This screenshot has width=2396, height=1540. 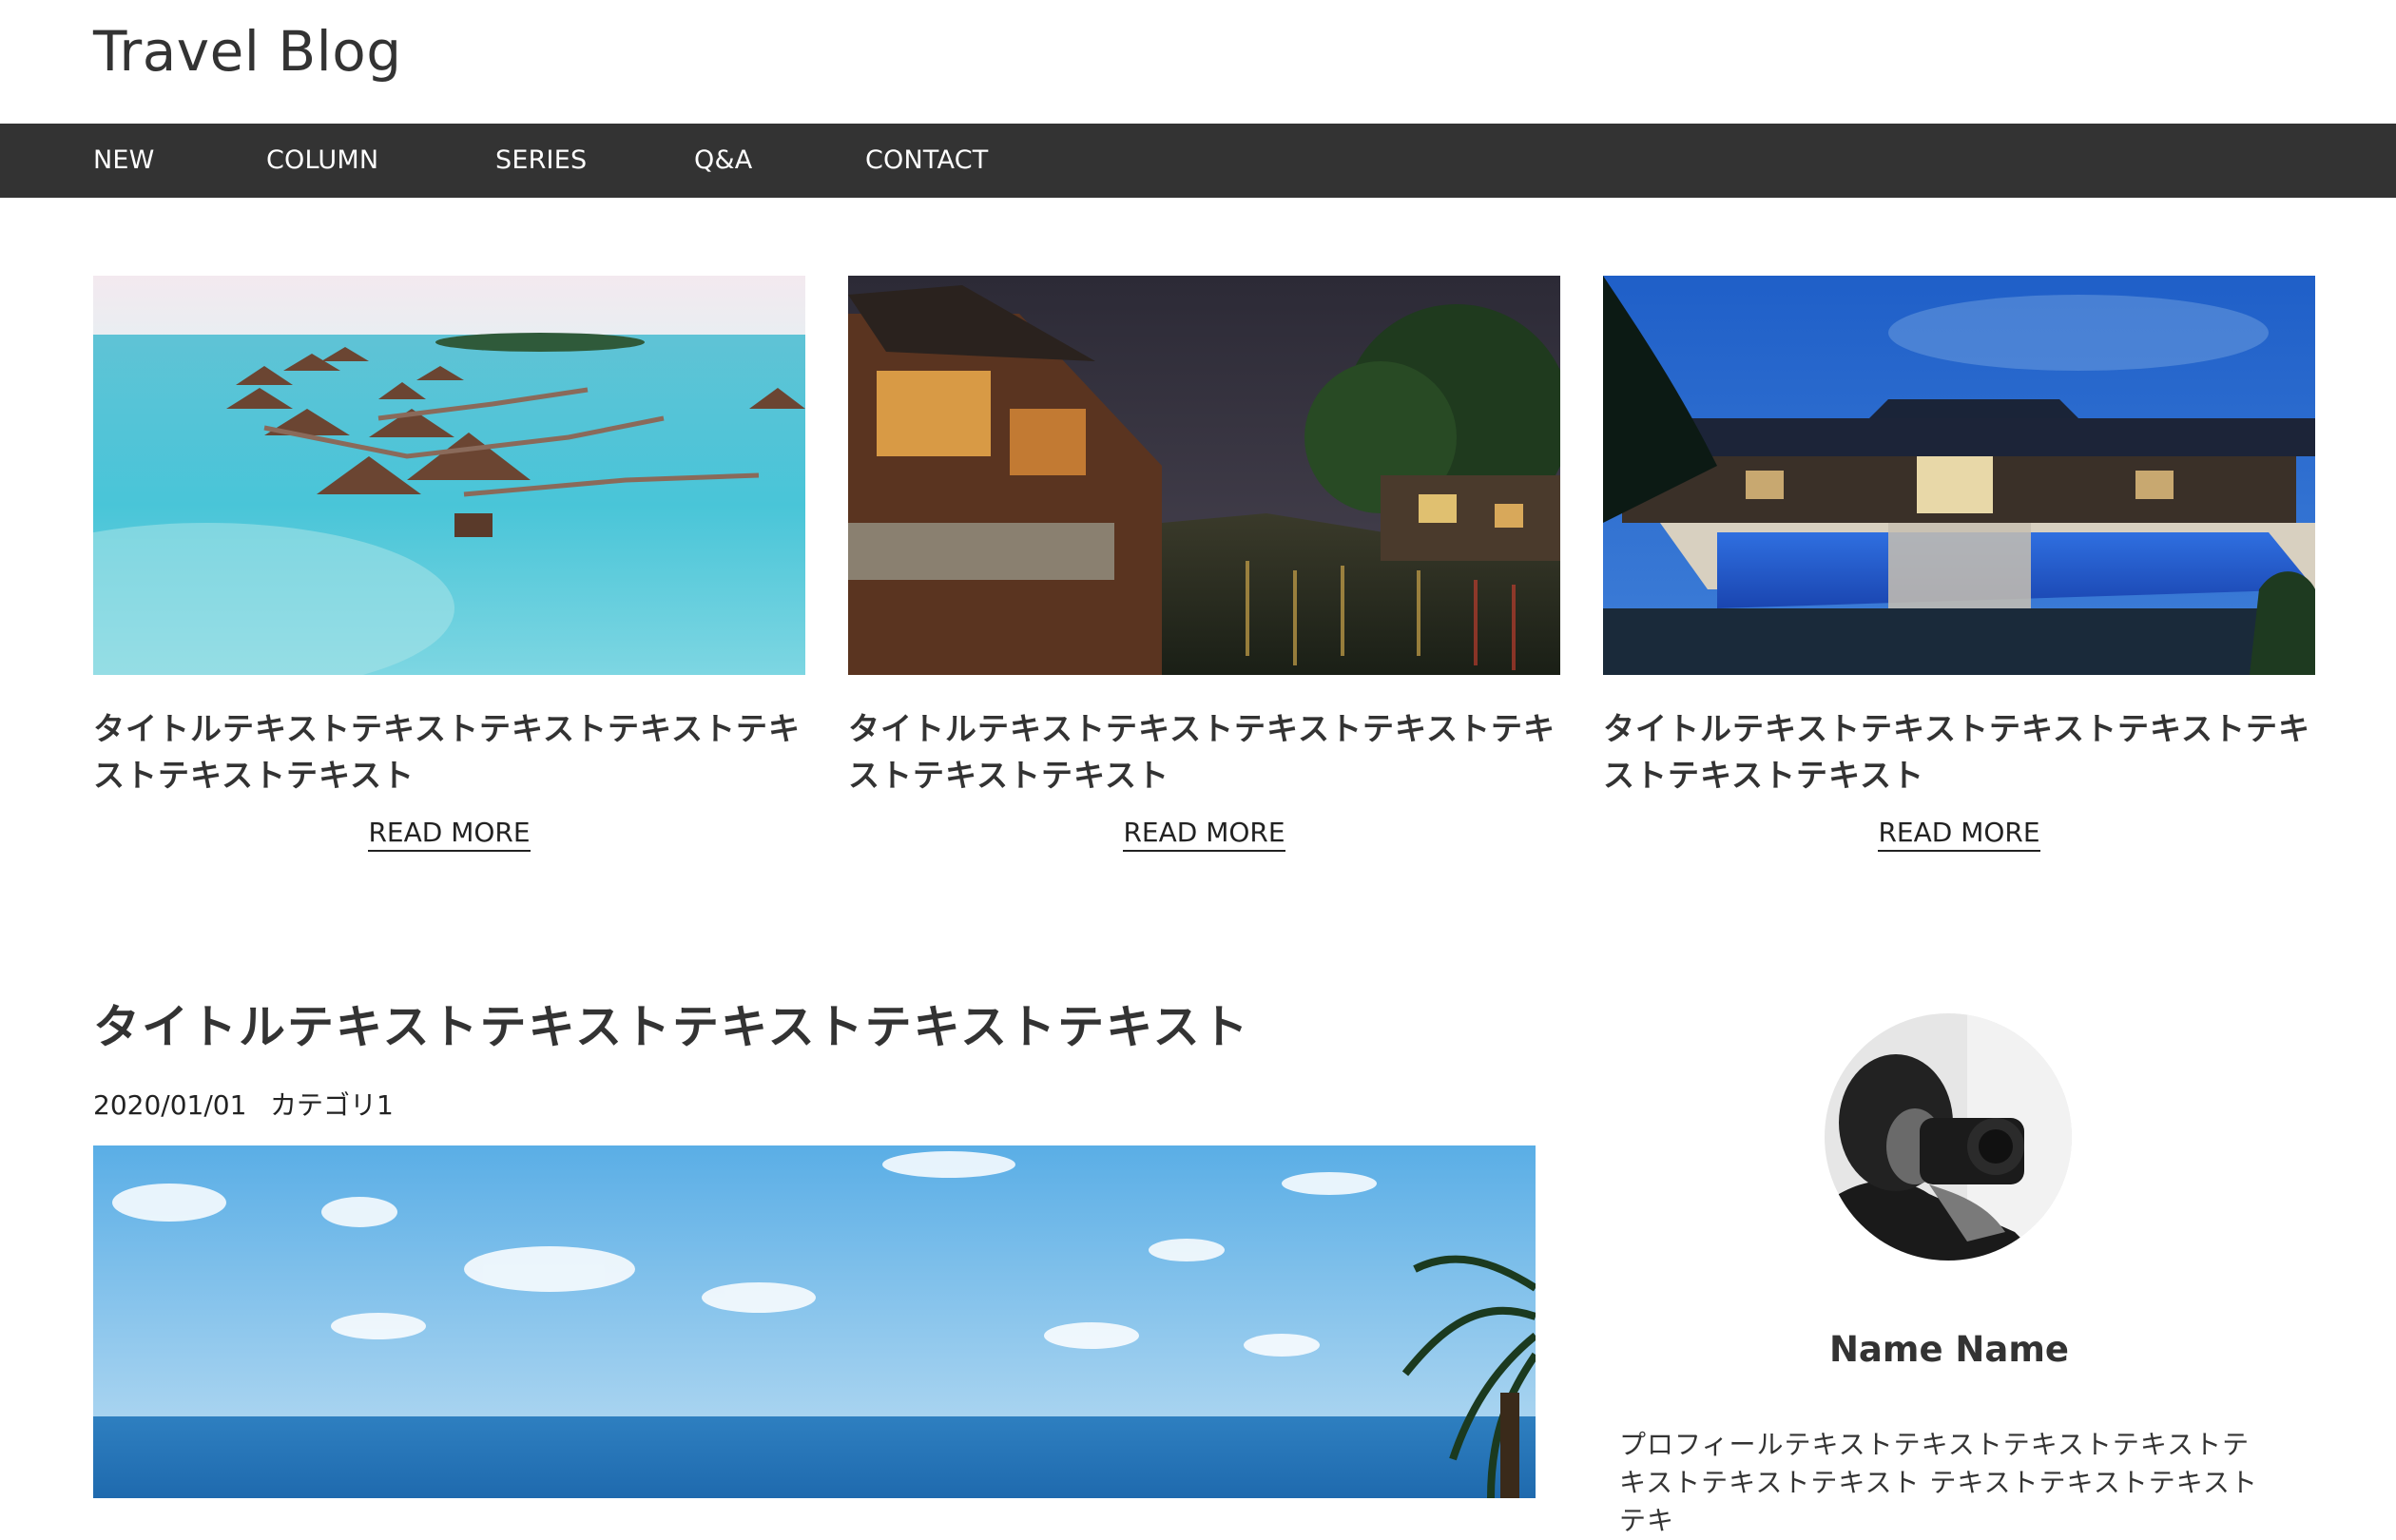 I want to click on nav-item-qa: Q&A, so click(x=723, y=161).